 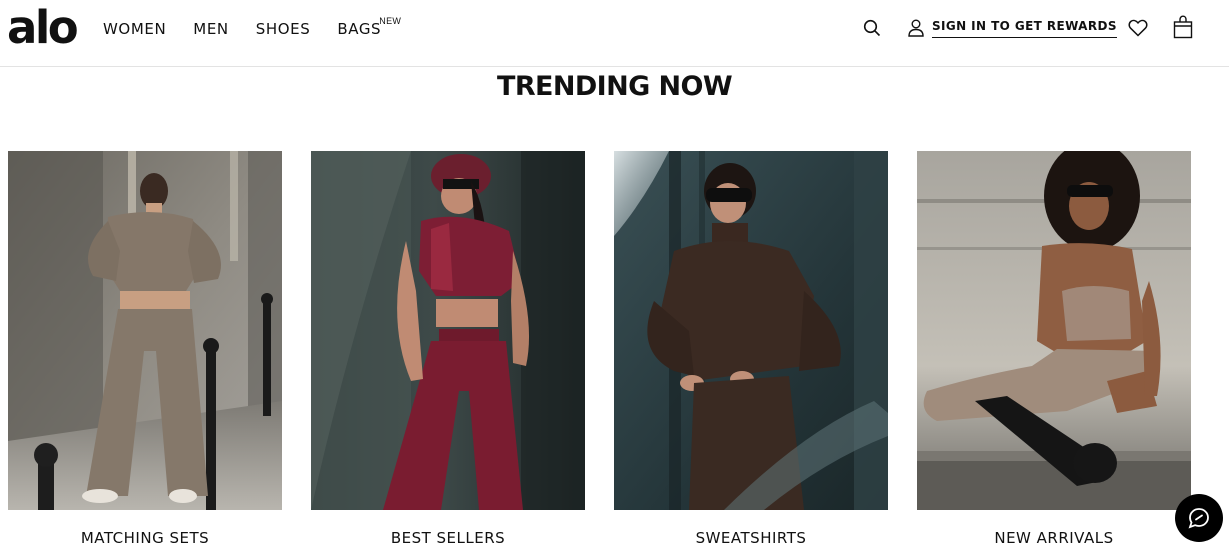 I want to click on search-icon, so click(x=872, y=28).